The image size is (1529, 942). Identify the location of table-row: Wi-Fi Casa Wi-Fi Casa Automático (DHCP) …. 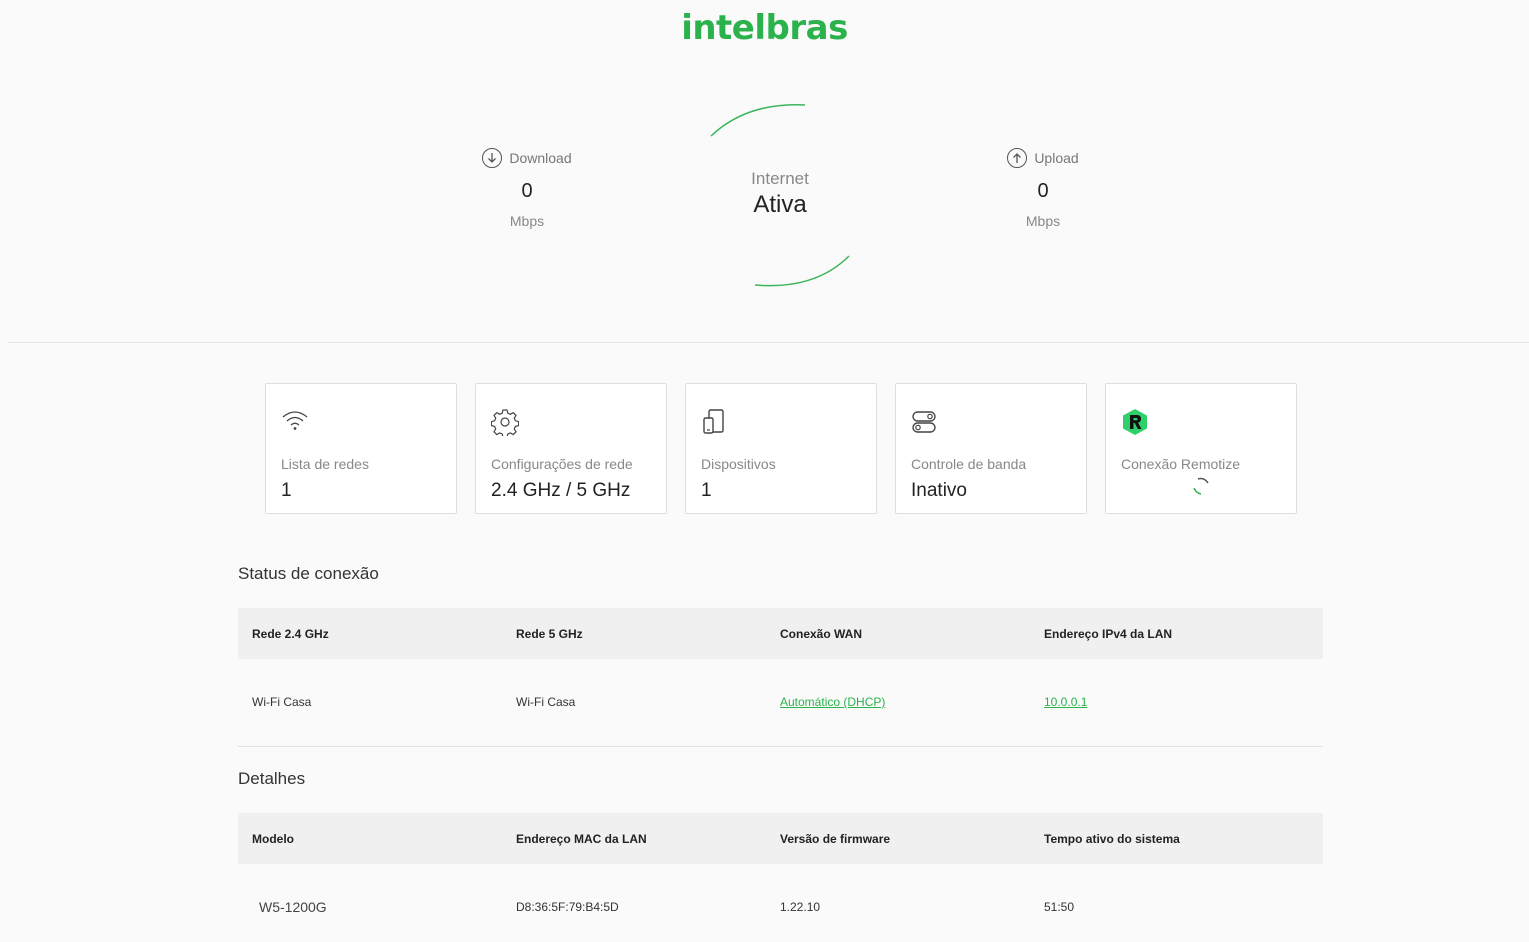
(780, 702).